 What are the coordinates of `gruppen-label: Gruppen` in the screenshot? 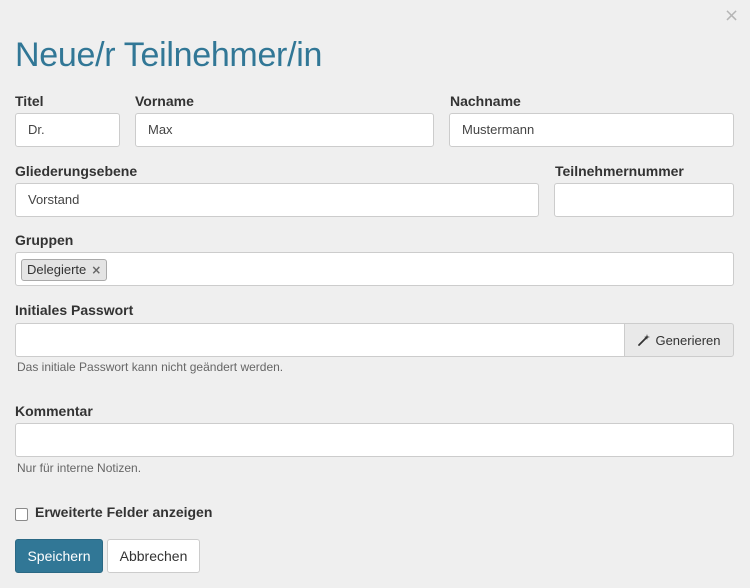 It's located at (44, 240).